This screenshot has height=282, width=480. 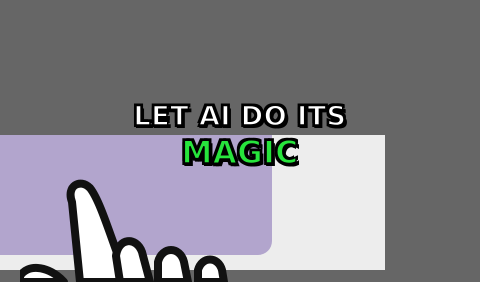 I want to click on caption-line-1: LET AI DO ITS, so click(x=240, y=116).